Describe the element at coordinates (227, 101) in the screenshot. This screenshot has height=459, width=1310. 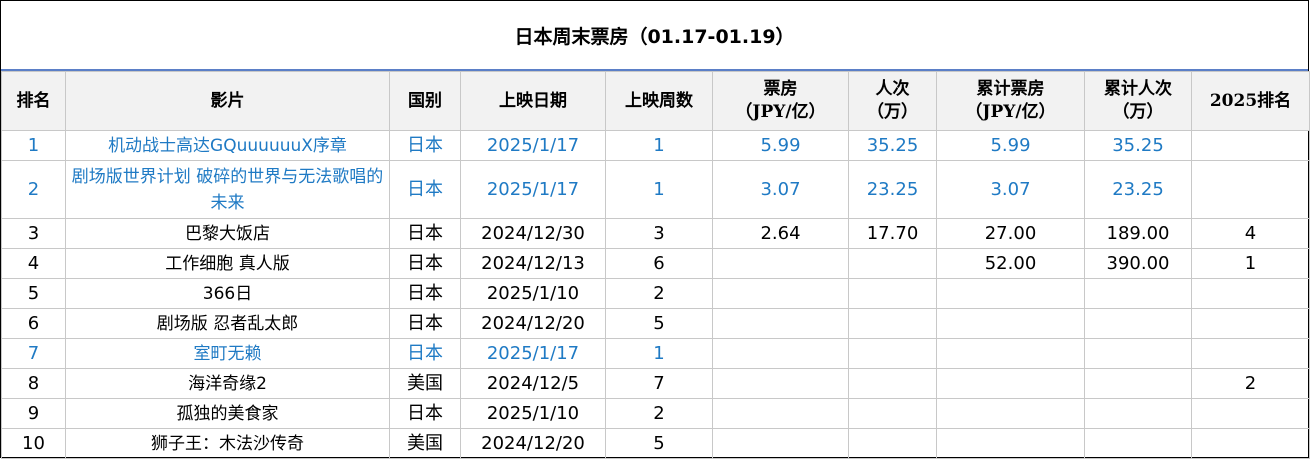
I see `header-film: 影片` at that location.